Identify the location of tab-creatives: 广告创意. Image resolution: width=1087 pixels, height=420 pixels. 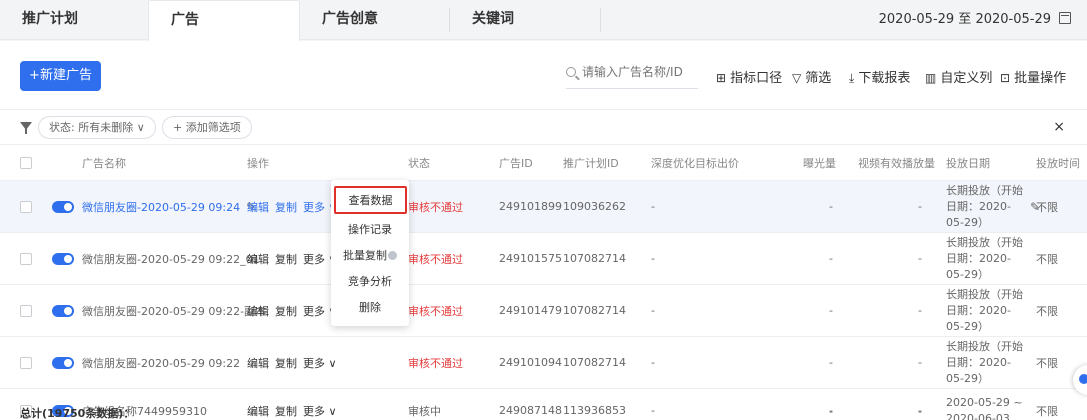
(375, 20).